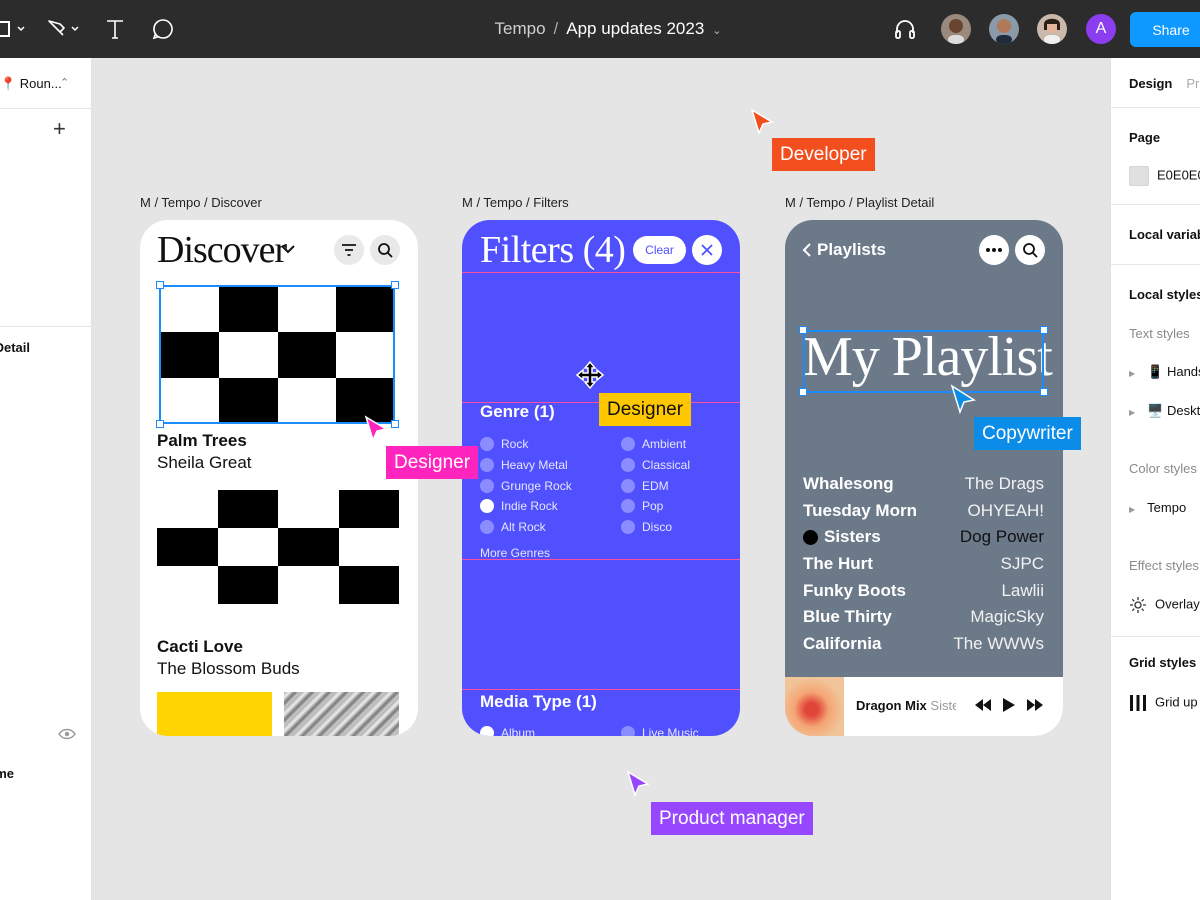  I want to click on track-row: Tuesday Morn OHYEAH!, so click(923, 511).